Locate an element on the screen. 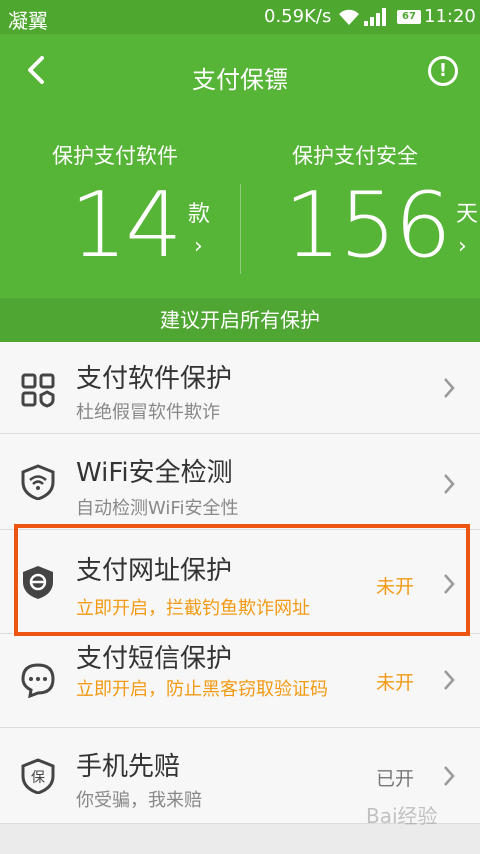 Image resolution: width=480 pixels, height=854 pixels. item-title: 支付软件保护 is located at coordinates (154, 379).